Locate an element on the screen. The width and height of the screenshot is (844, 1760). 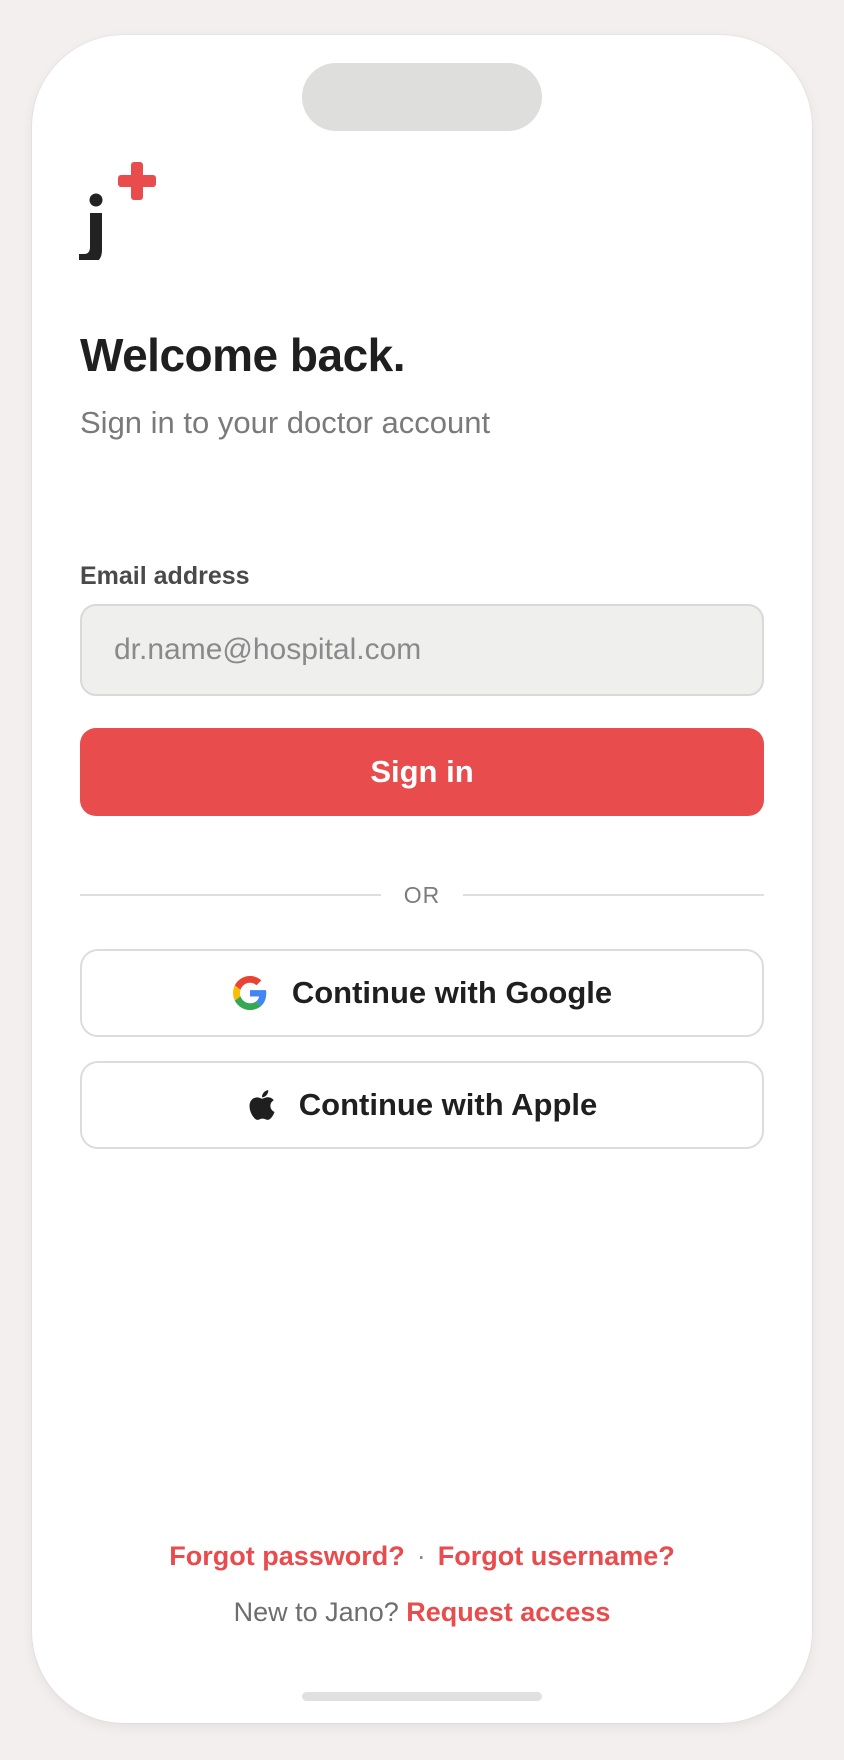
recovery-links: Forgot password? · Forgot username? is located at coordinates (422, 1556).